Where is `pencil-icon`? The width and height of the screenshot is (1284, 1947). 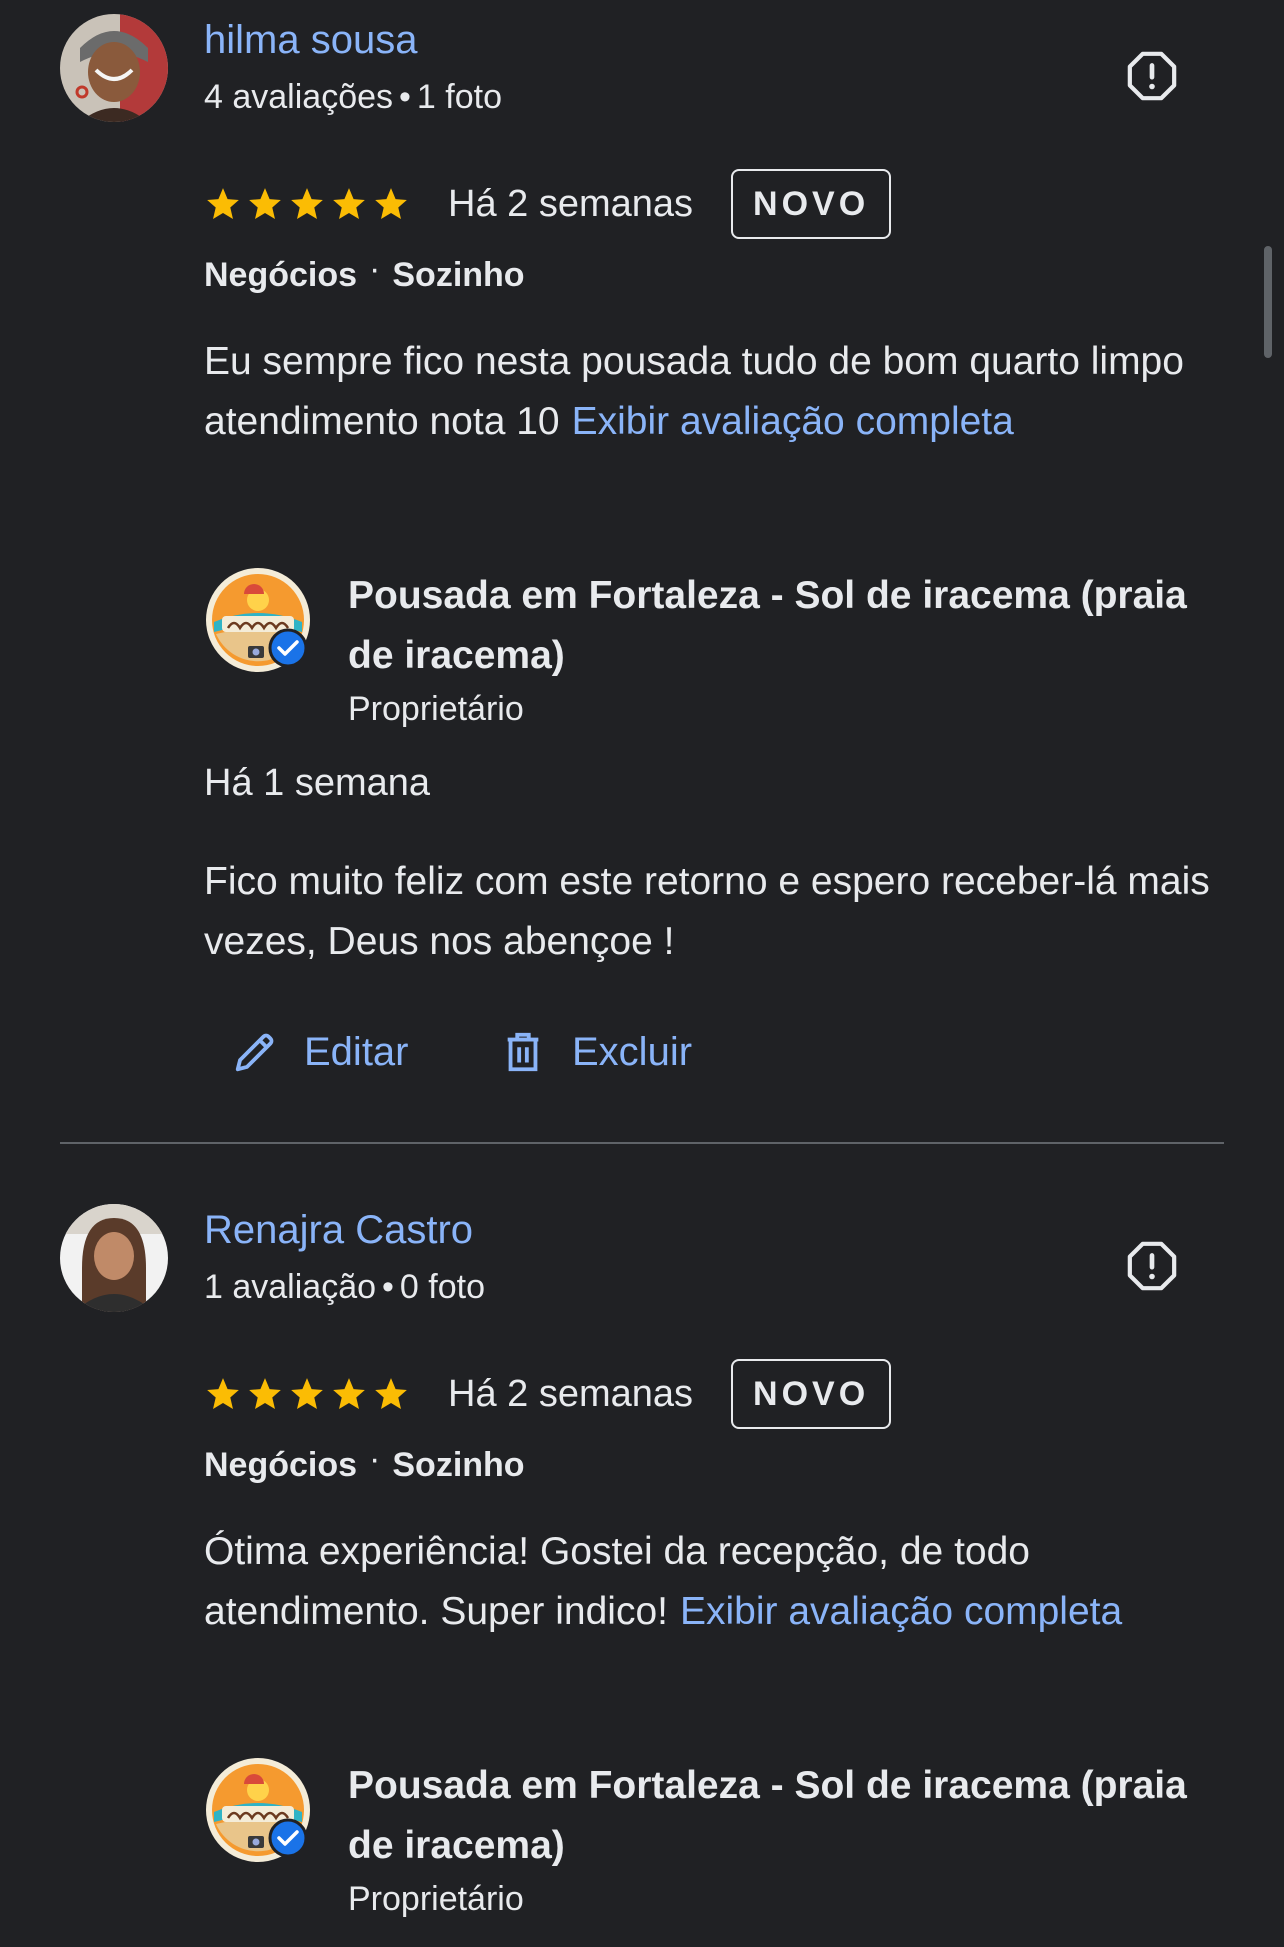 pencil-icon is located at coordinates (255, 1052).